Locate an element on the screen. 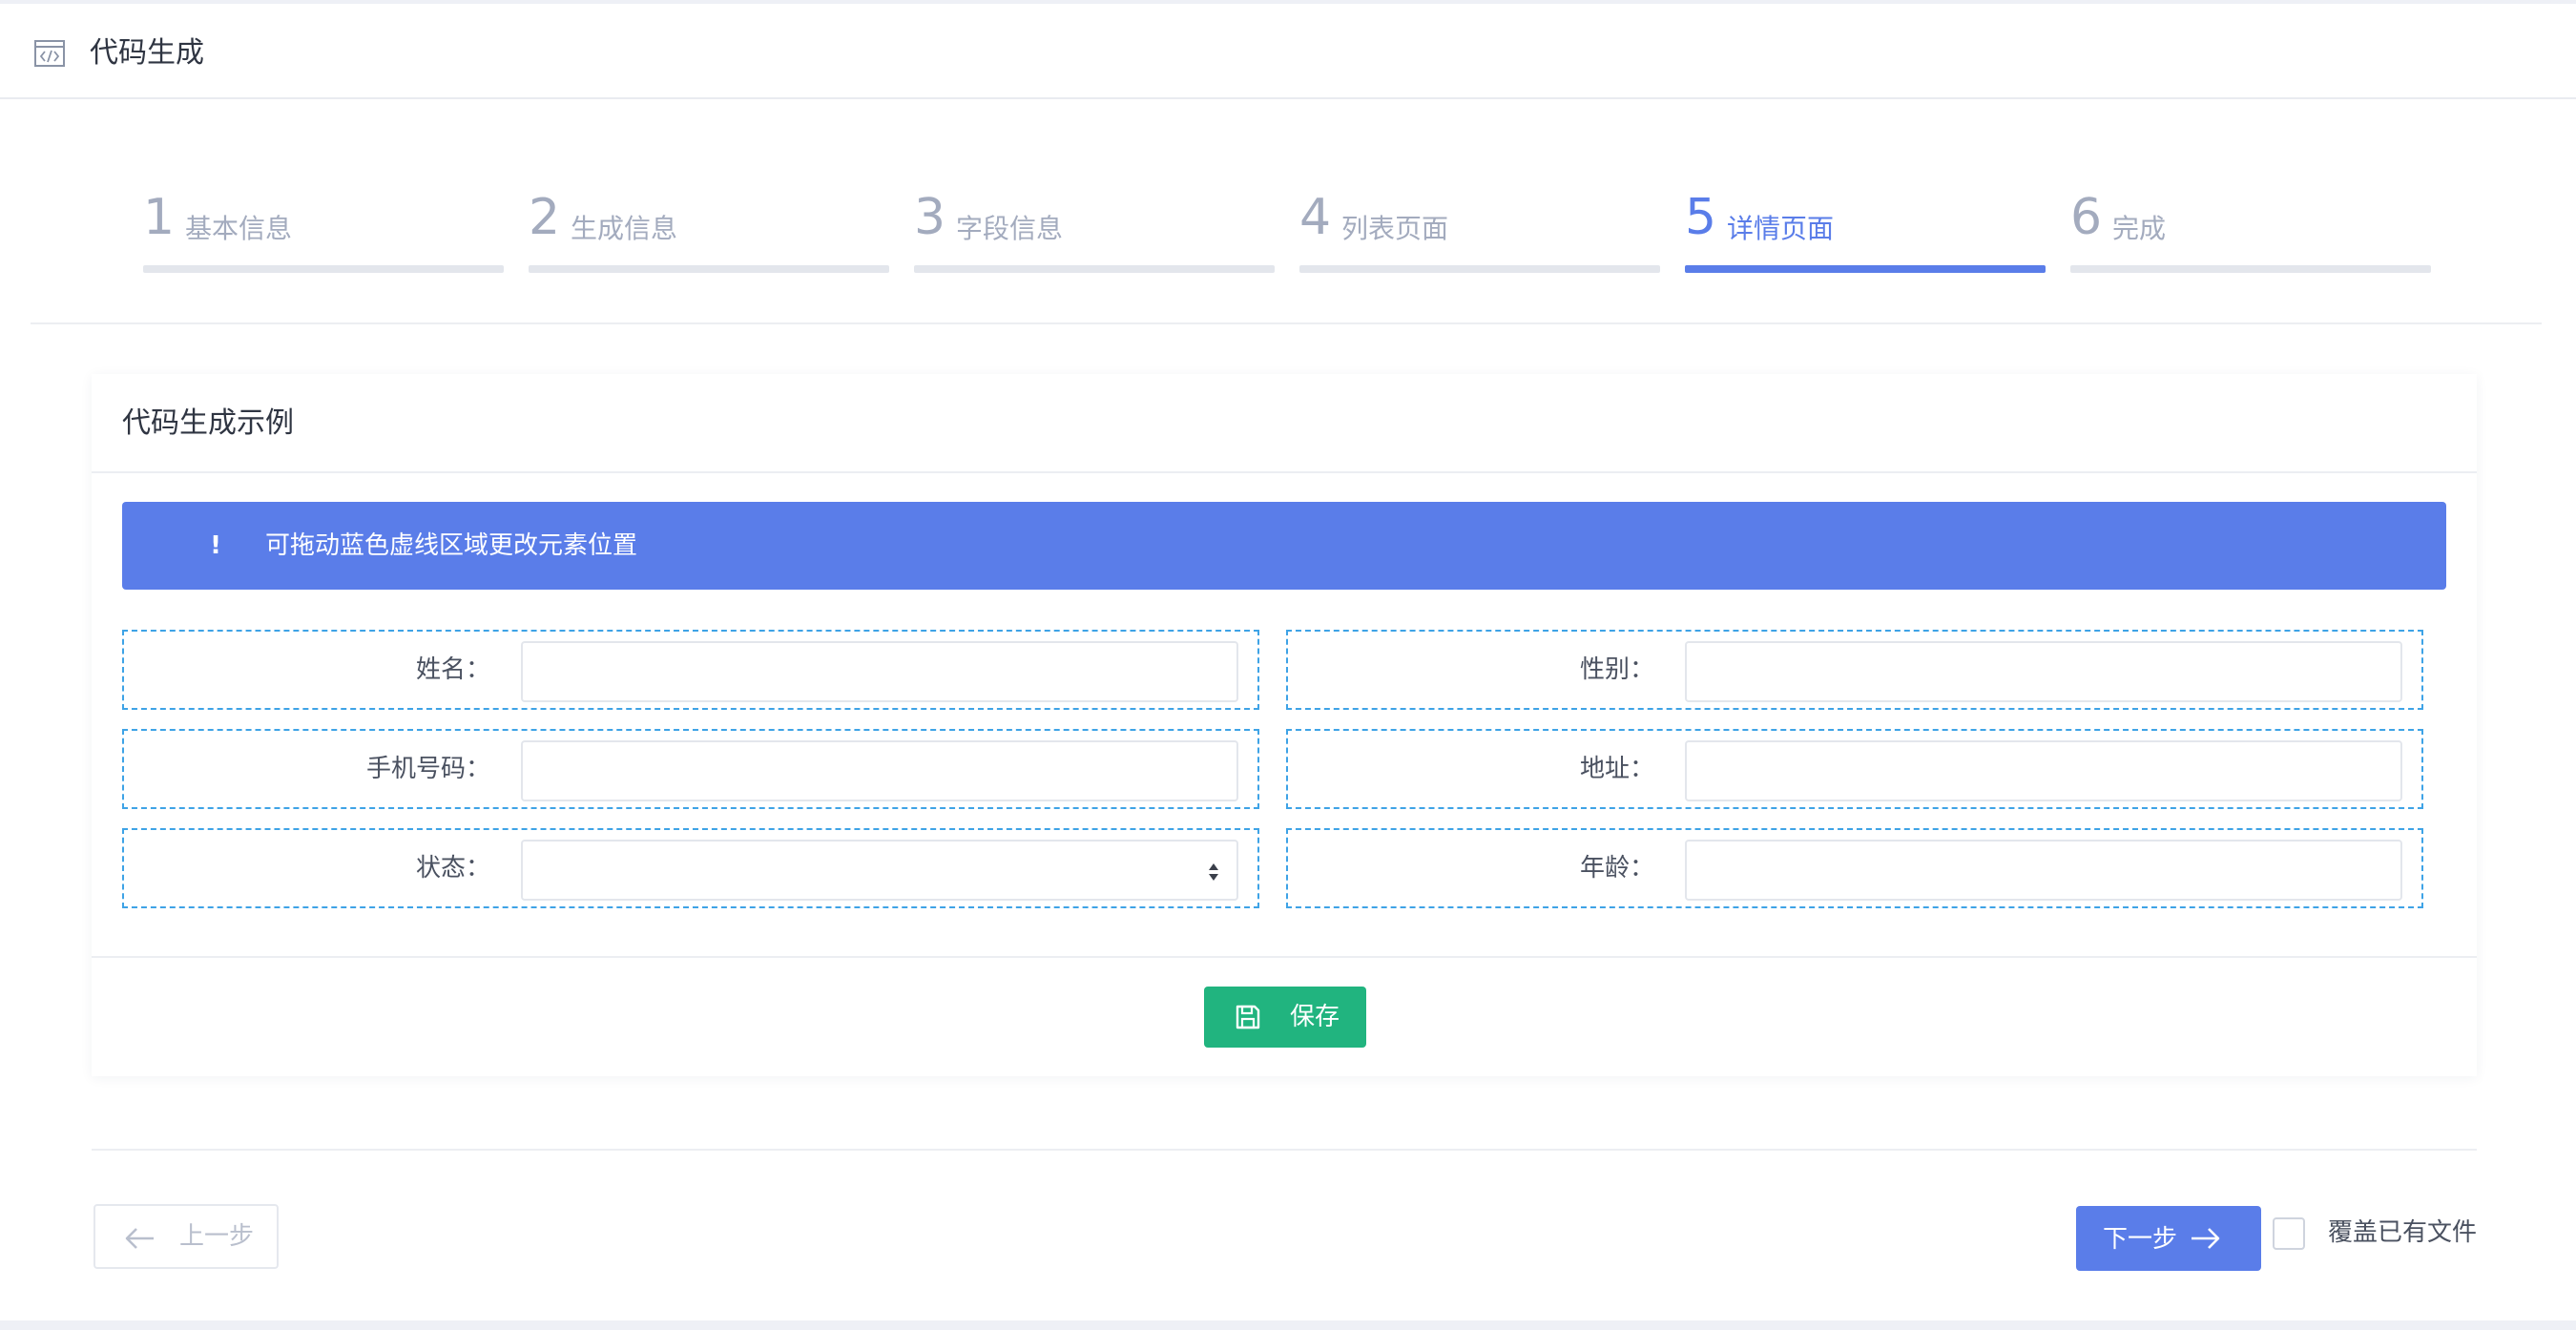 This screenshot has height=1330, width=2576. draggable-field-status: 状态： is located at coordinates (690, 868).